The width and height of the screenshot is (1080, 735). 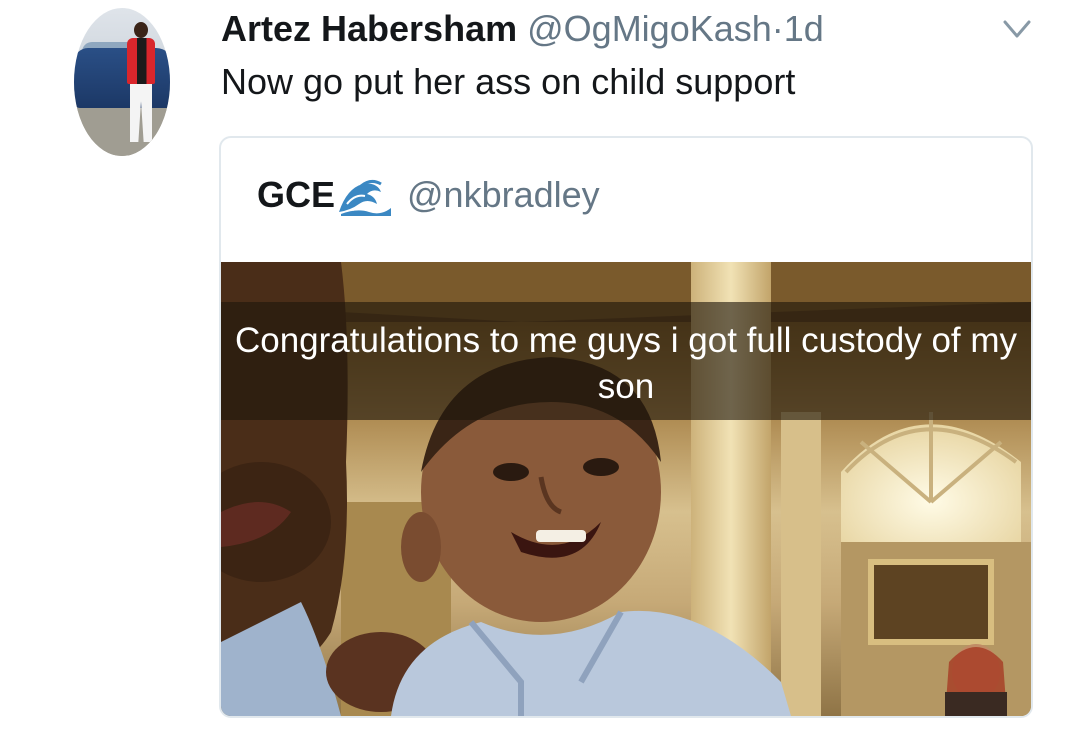 What do you see at coordinates (503, 194) in the screenshot?
I see `quoted-author-handle: @nkbradley` at bounding box center [503, 194].